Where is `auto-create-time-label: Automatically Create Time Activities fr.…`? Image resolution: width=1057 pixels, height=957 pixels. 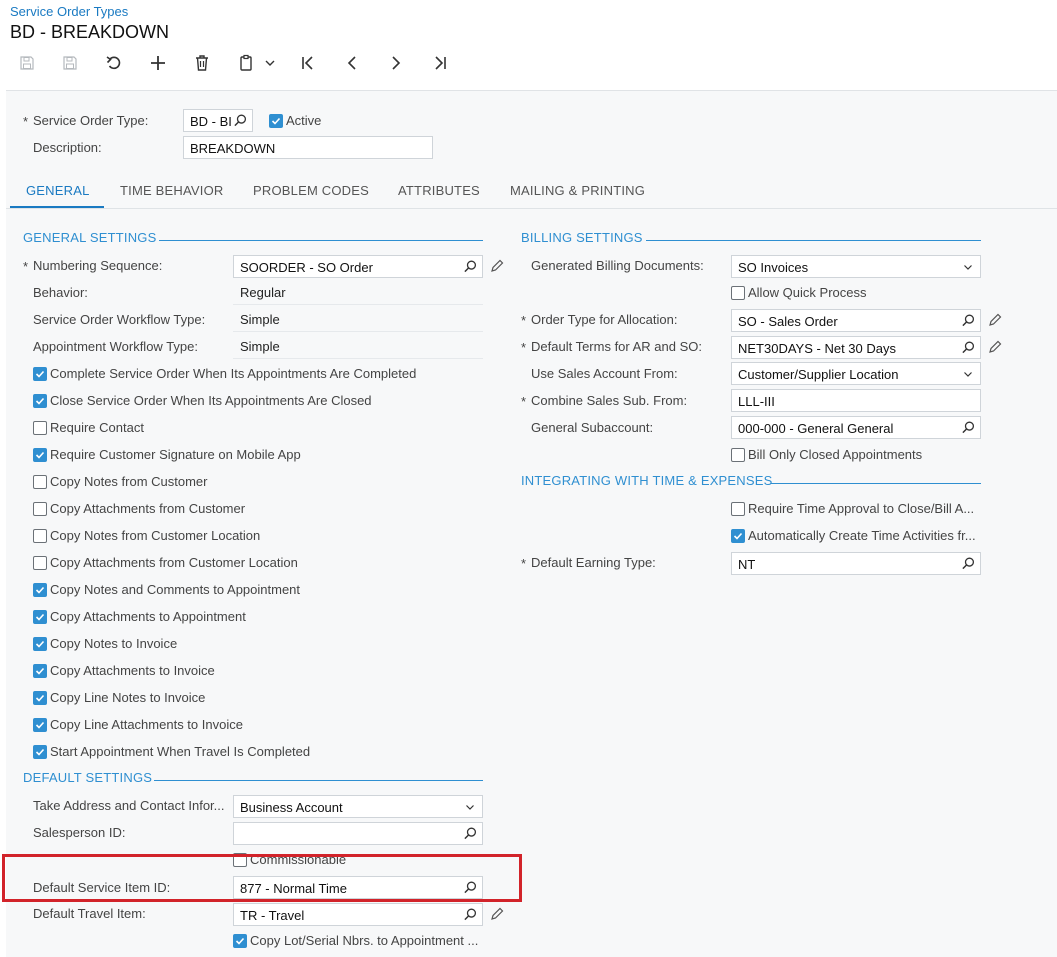 auto-create-time-label: Automatically Create Time Activities fr.… is located at coordinates (862, 535).